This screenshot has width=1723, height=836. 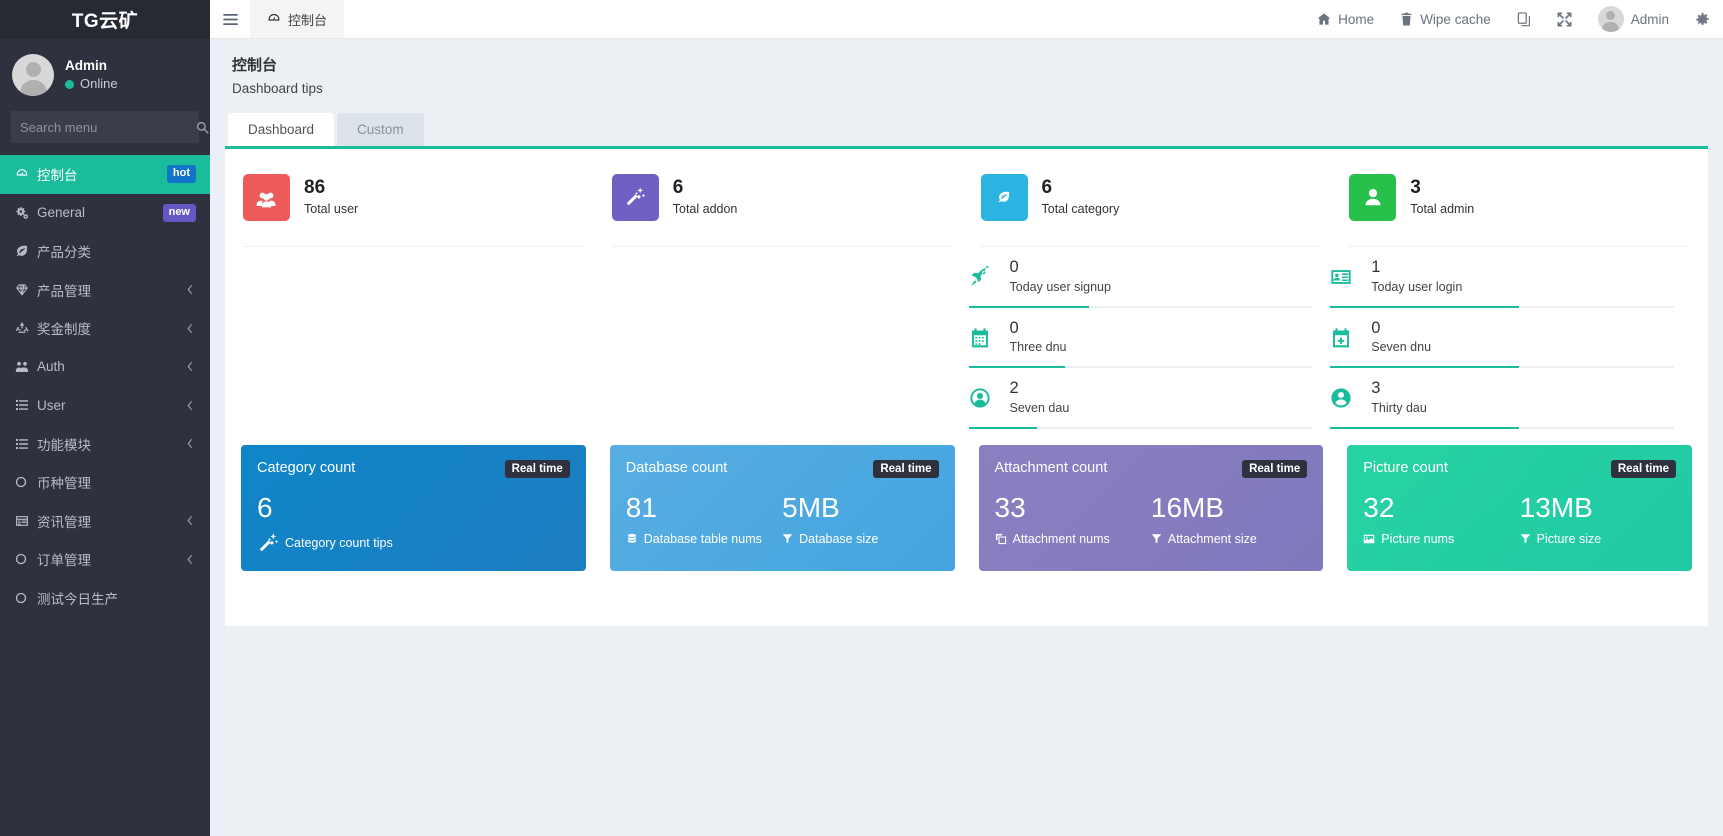 I want to click on sidebar-item-label: General, so click(x=61, y=213).